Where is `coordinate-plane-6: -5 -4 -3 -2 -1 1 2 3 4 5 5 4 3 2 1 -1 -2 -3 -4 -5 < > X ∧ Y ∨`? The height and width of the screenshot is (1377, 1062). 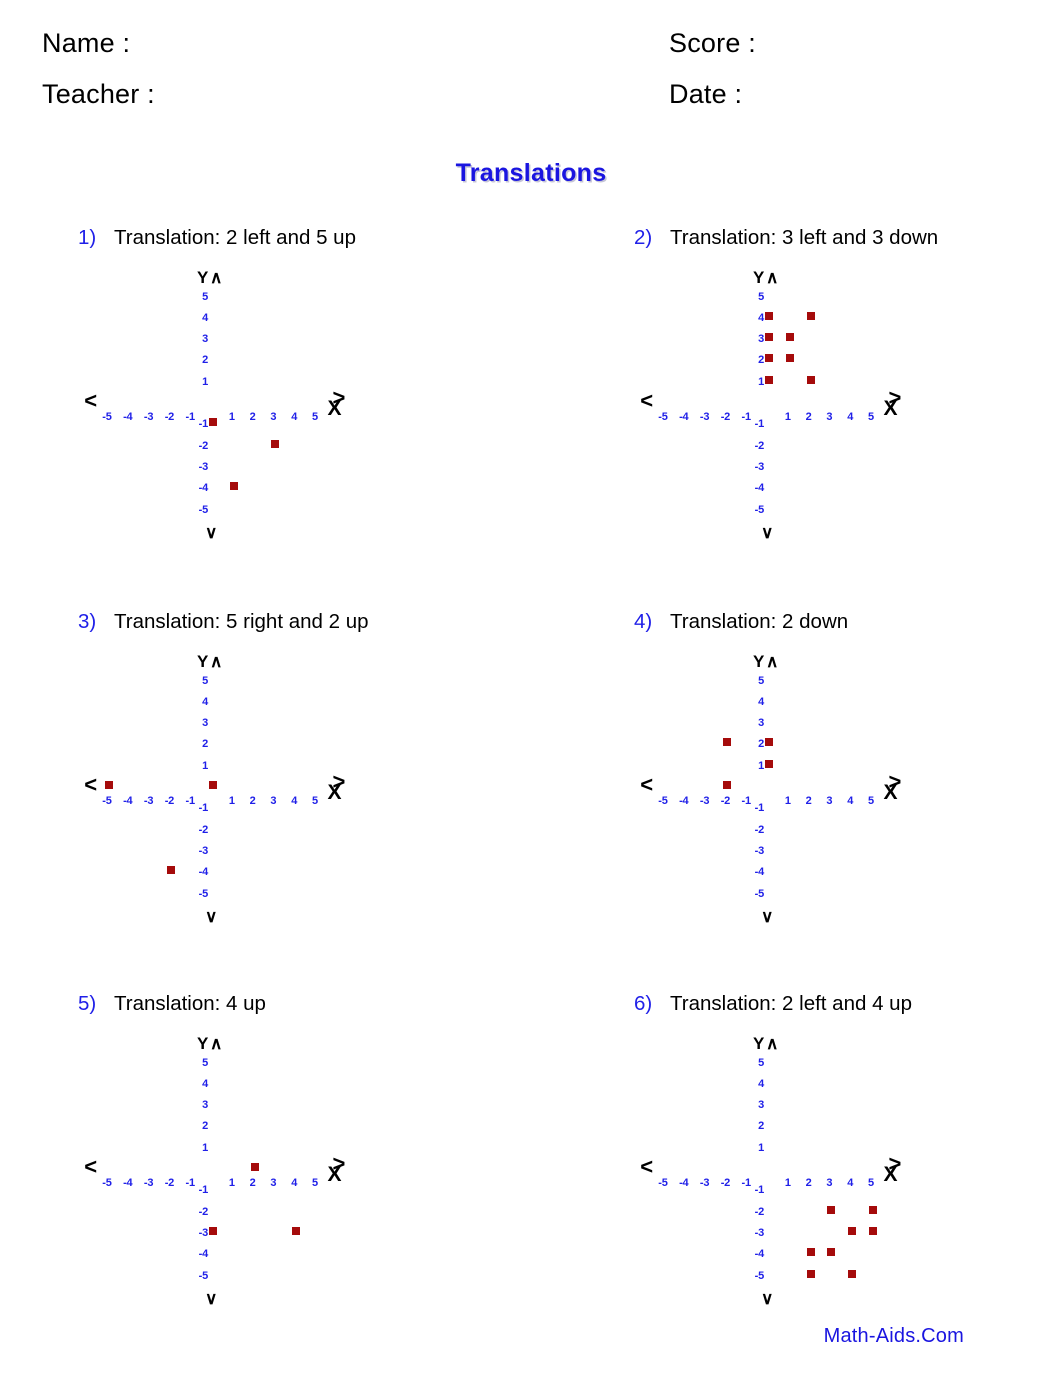
coordinate-plane-6: -5 -4 -3 -2 -1 1 2 3 4 5 5 4 3 2 1 -1 -2 -3 -4 -5 < > X ∧ Y ∨ is located at coordinates (784, 1168).